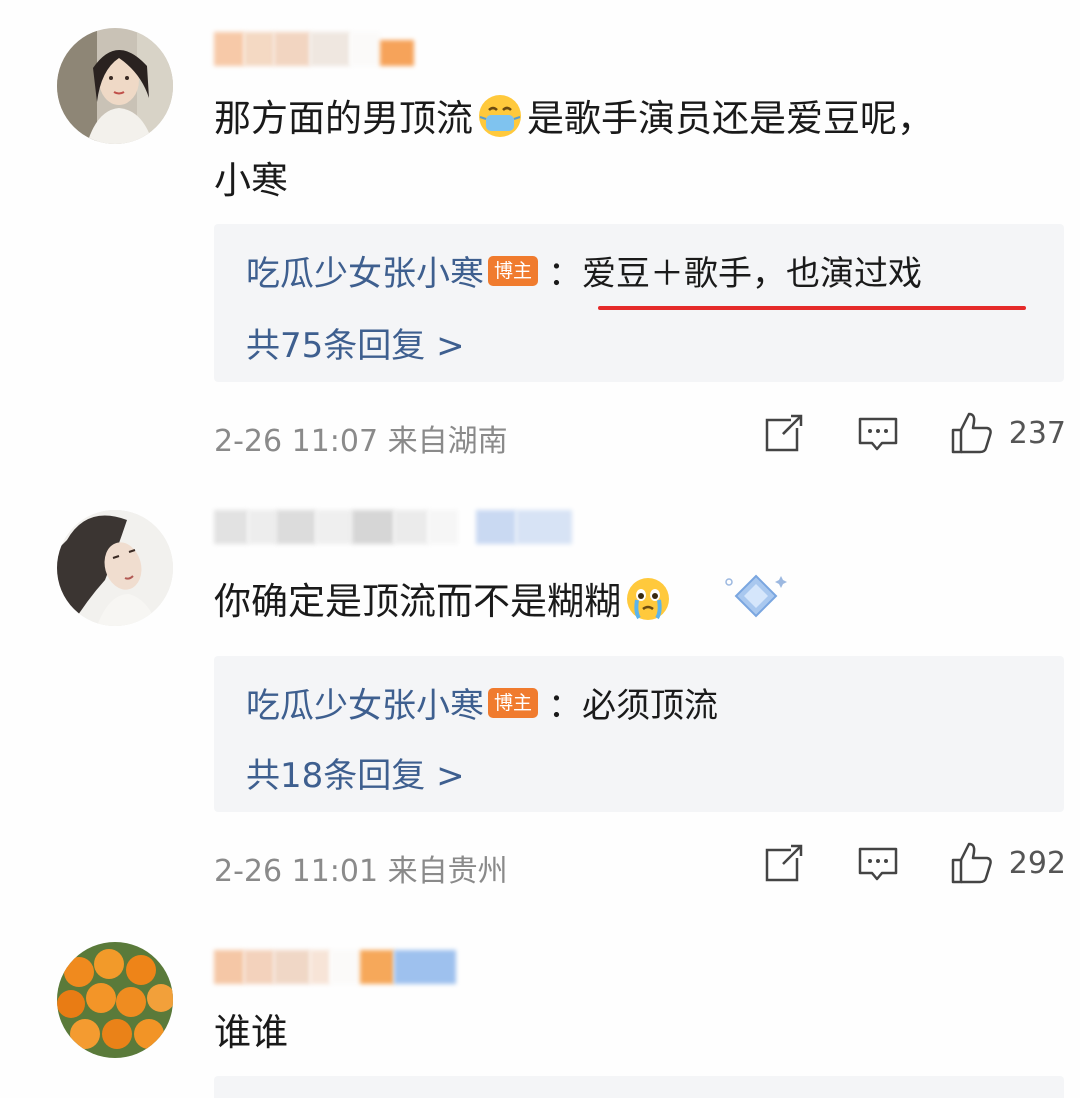 The height and width of the screenshot is (1098, 1080). Describe the element at coordinates (251, 1032) in the screenshot. I see `comment-text-part: 谁谁` at that location.